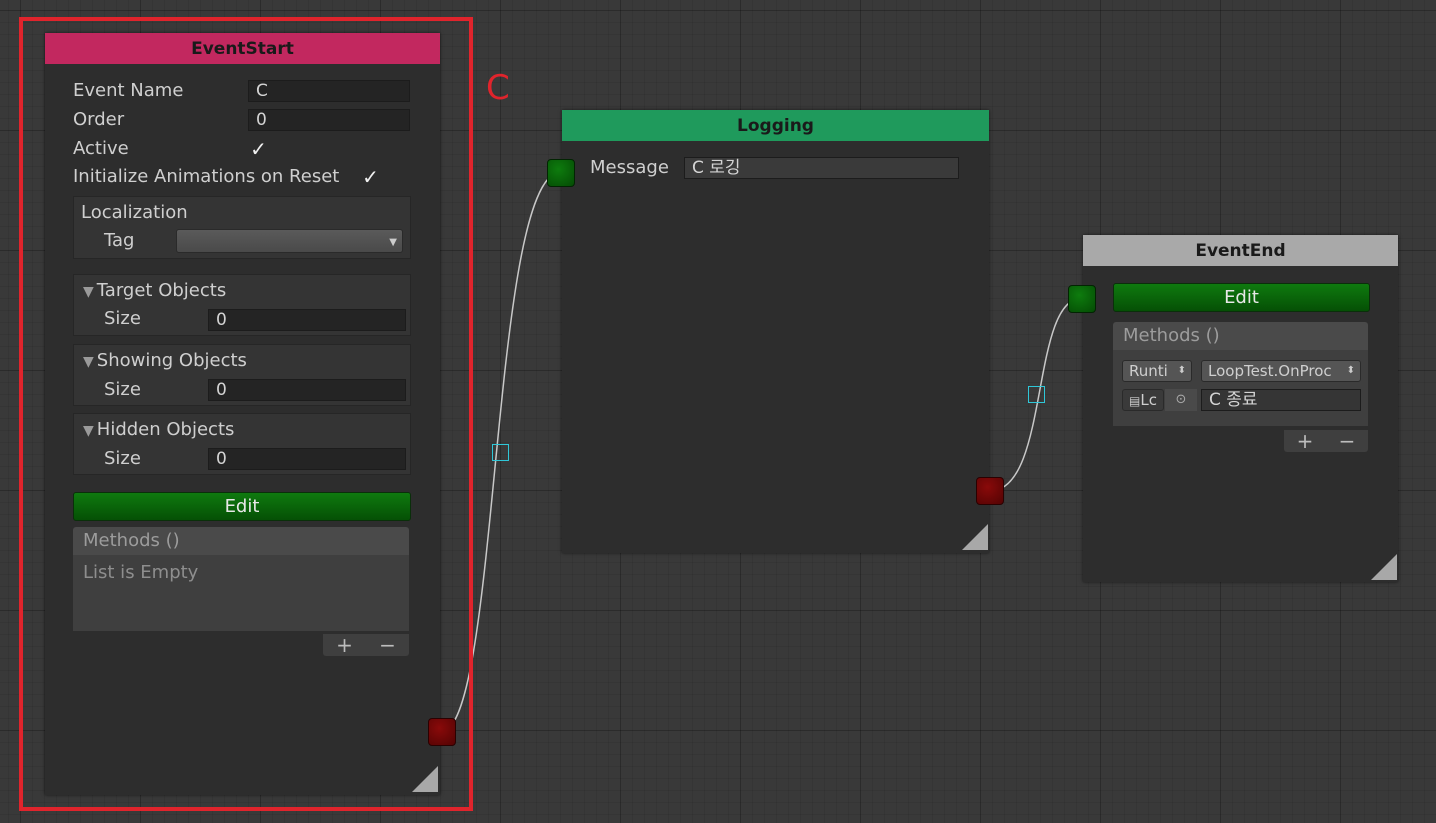  What do you see at coordinates (1347, 441) in the screenshot?
I see `remove-icon: −` at bounding box center [1347, 441].